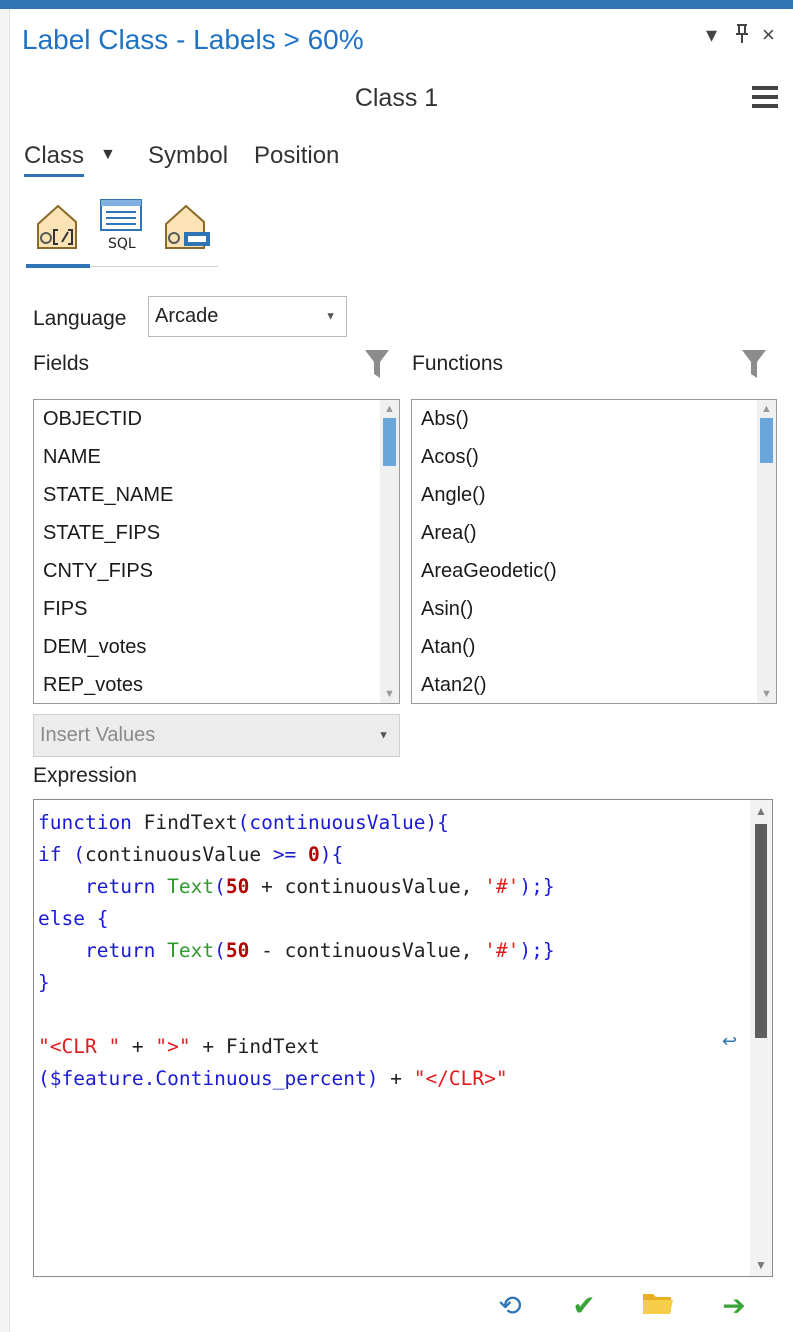  Describe the element at coordinates (396, 4) in the screenshot. I see `window-accent-bar` at that location.